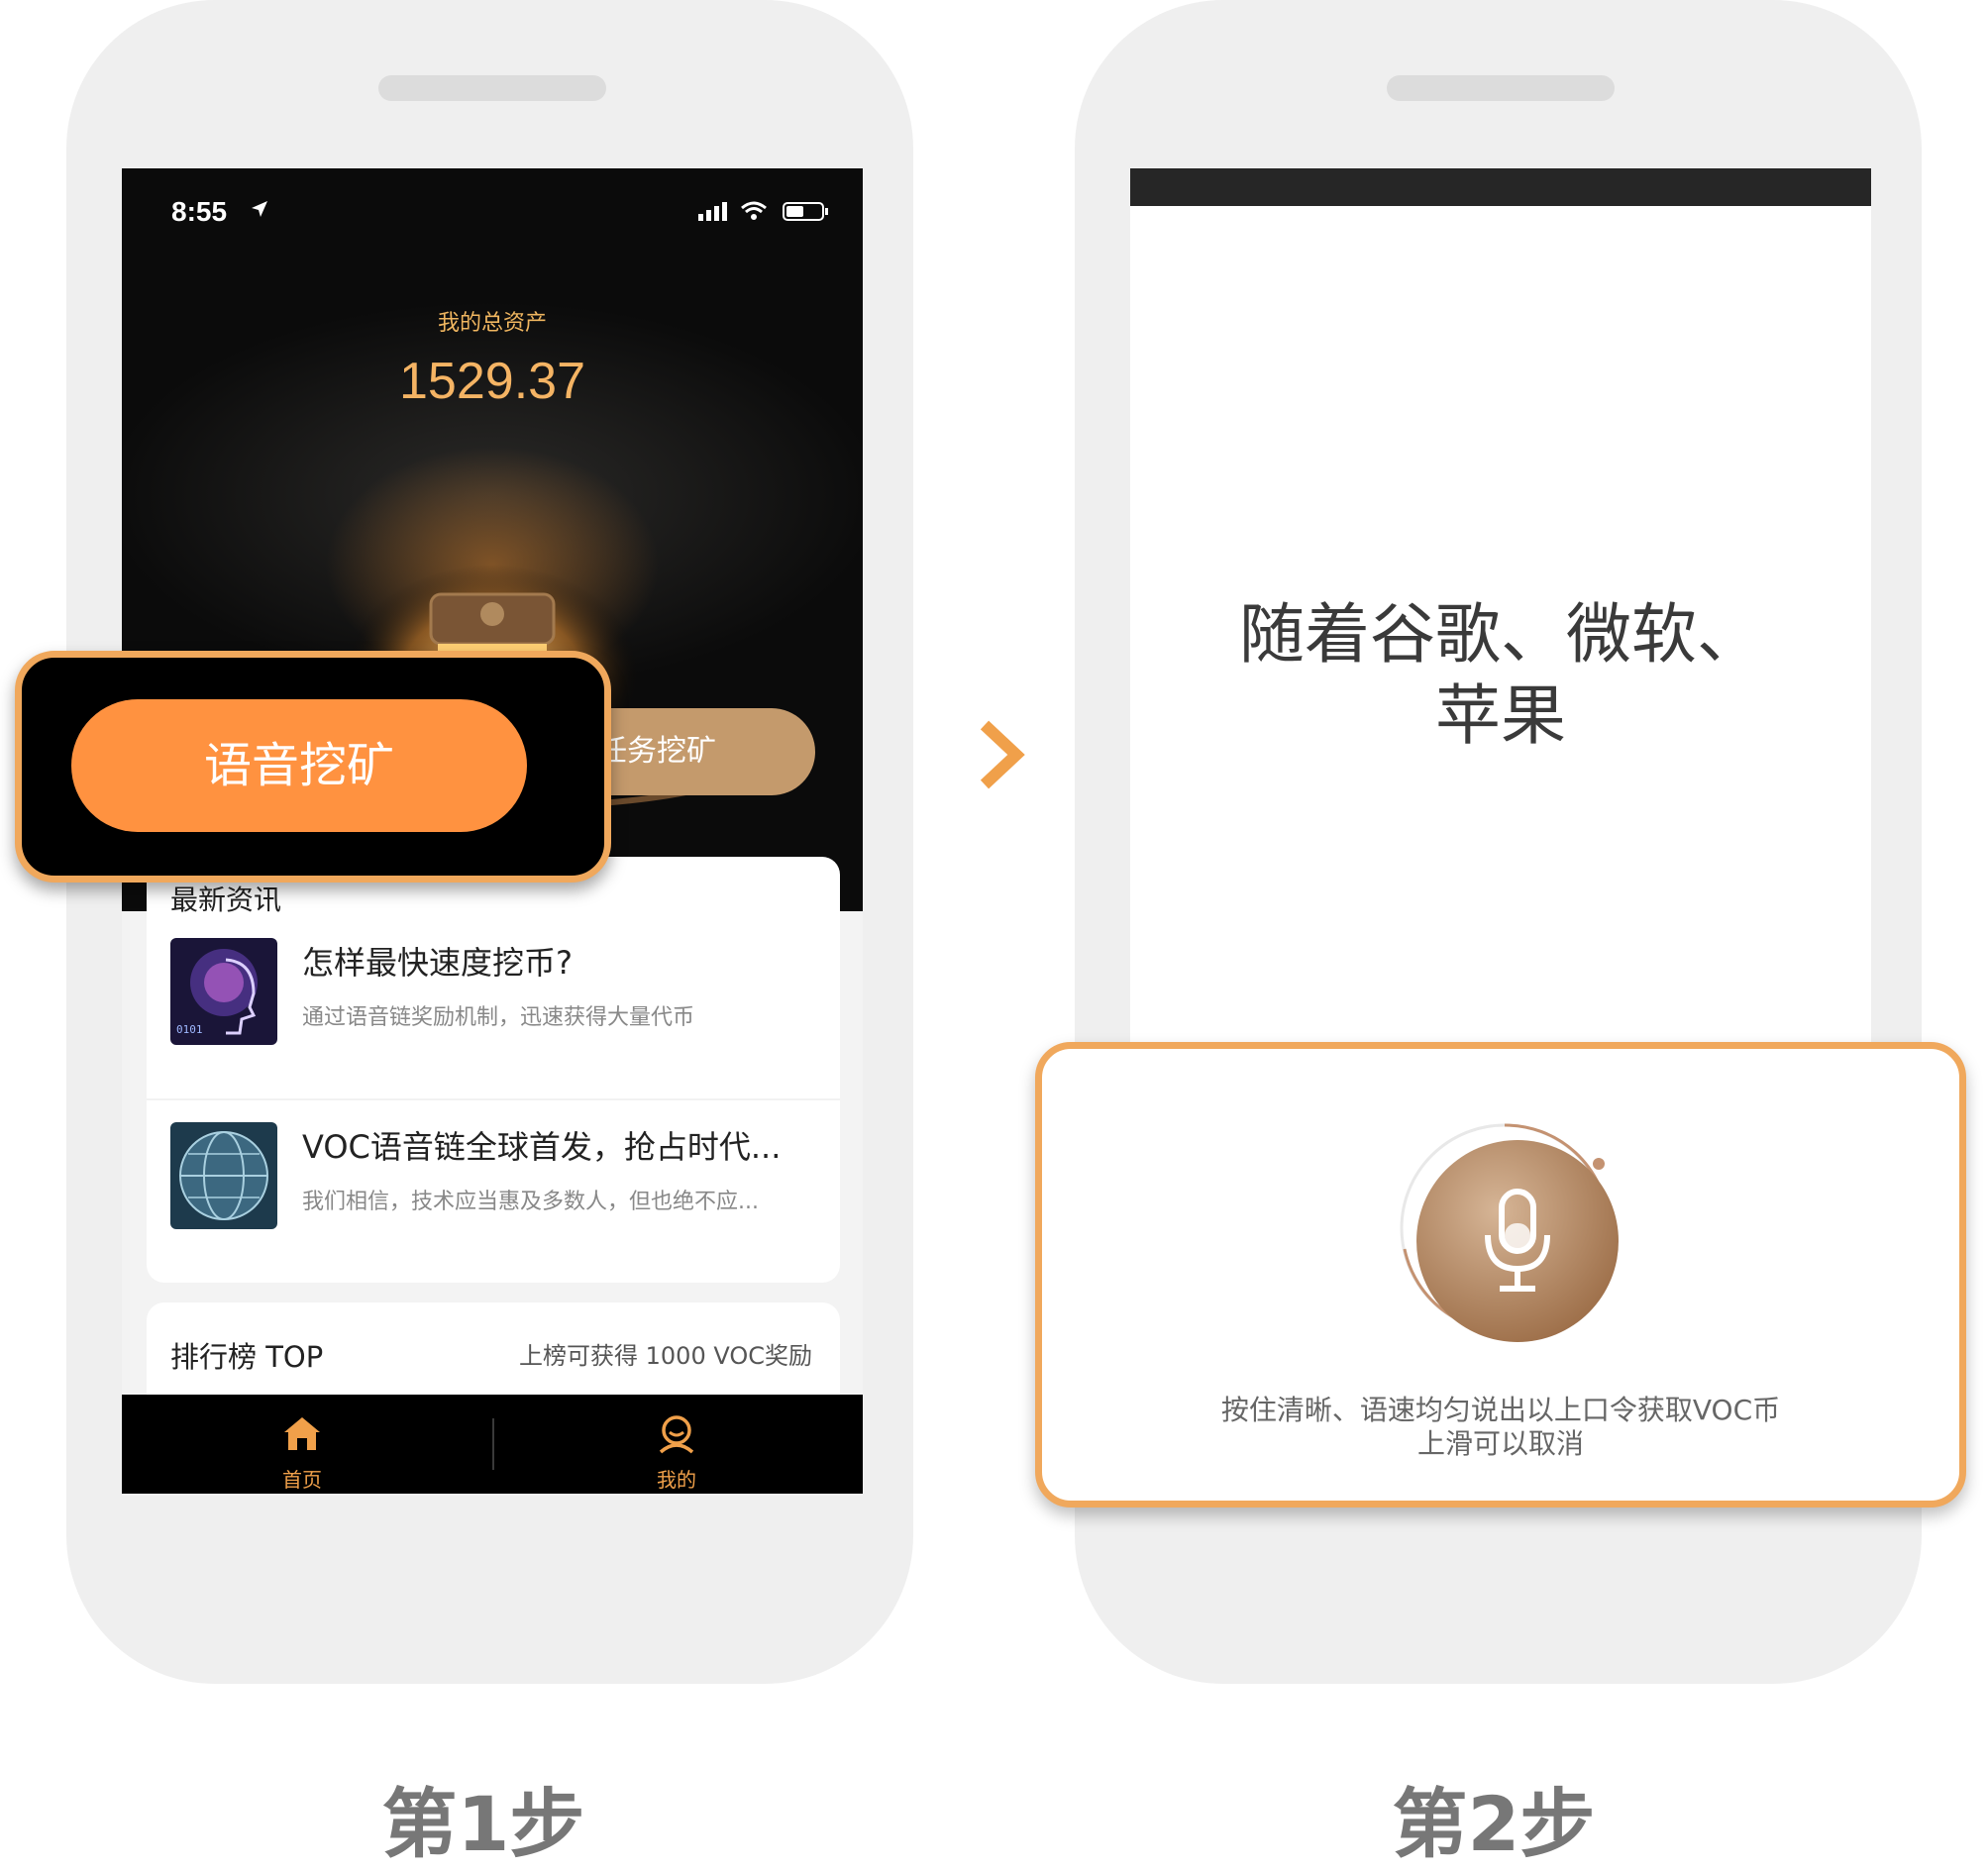 The width and height of the screenshot is (1988, 1872). What do you see at coordinates (299, 765) in the screenshot?
I see `voice-mining-button: 语音挖矿` at bounding box center [299, 765].